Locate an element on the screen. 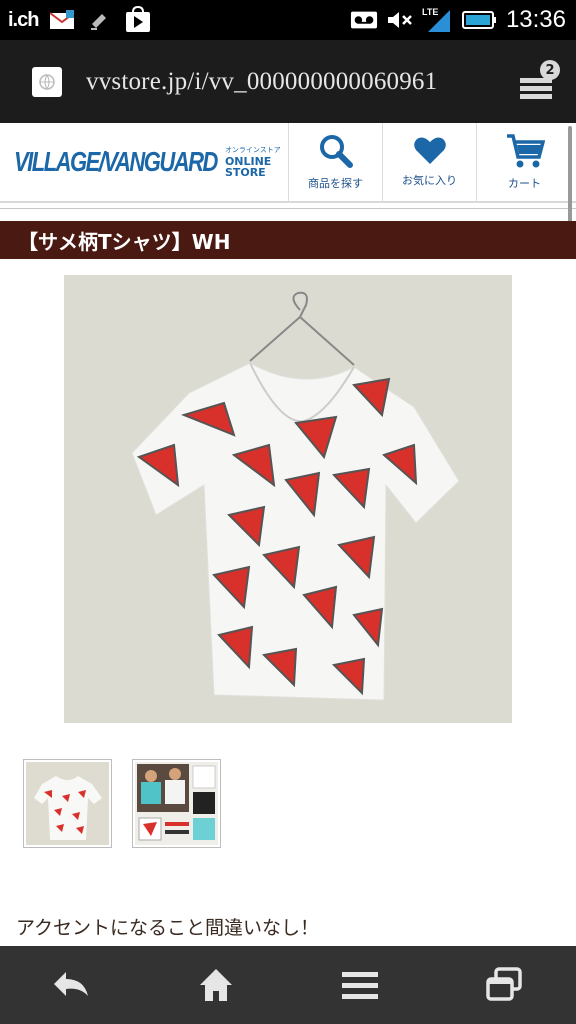  carrier-label: i.ch is located at coordinates (23, 19).